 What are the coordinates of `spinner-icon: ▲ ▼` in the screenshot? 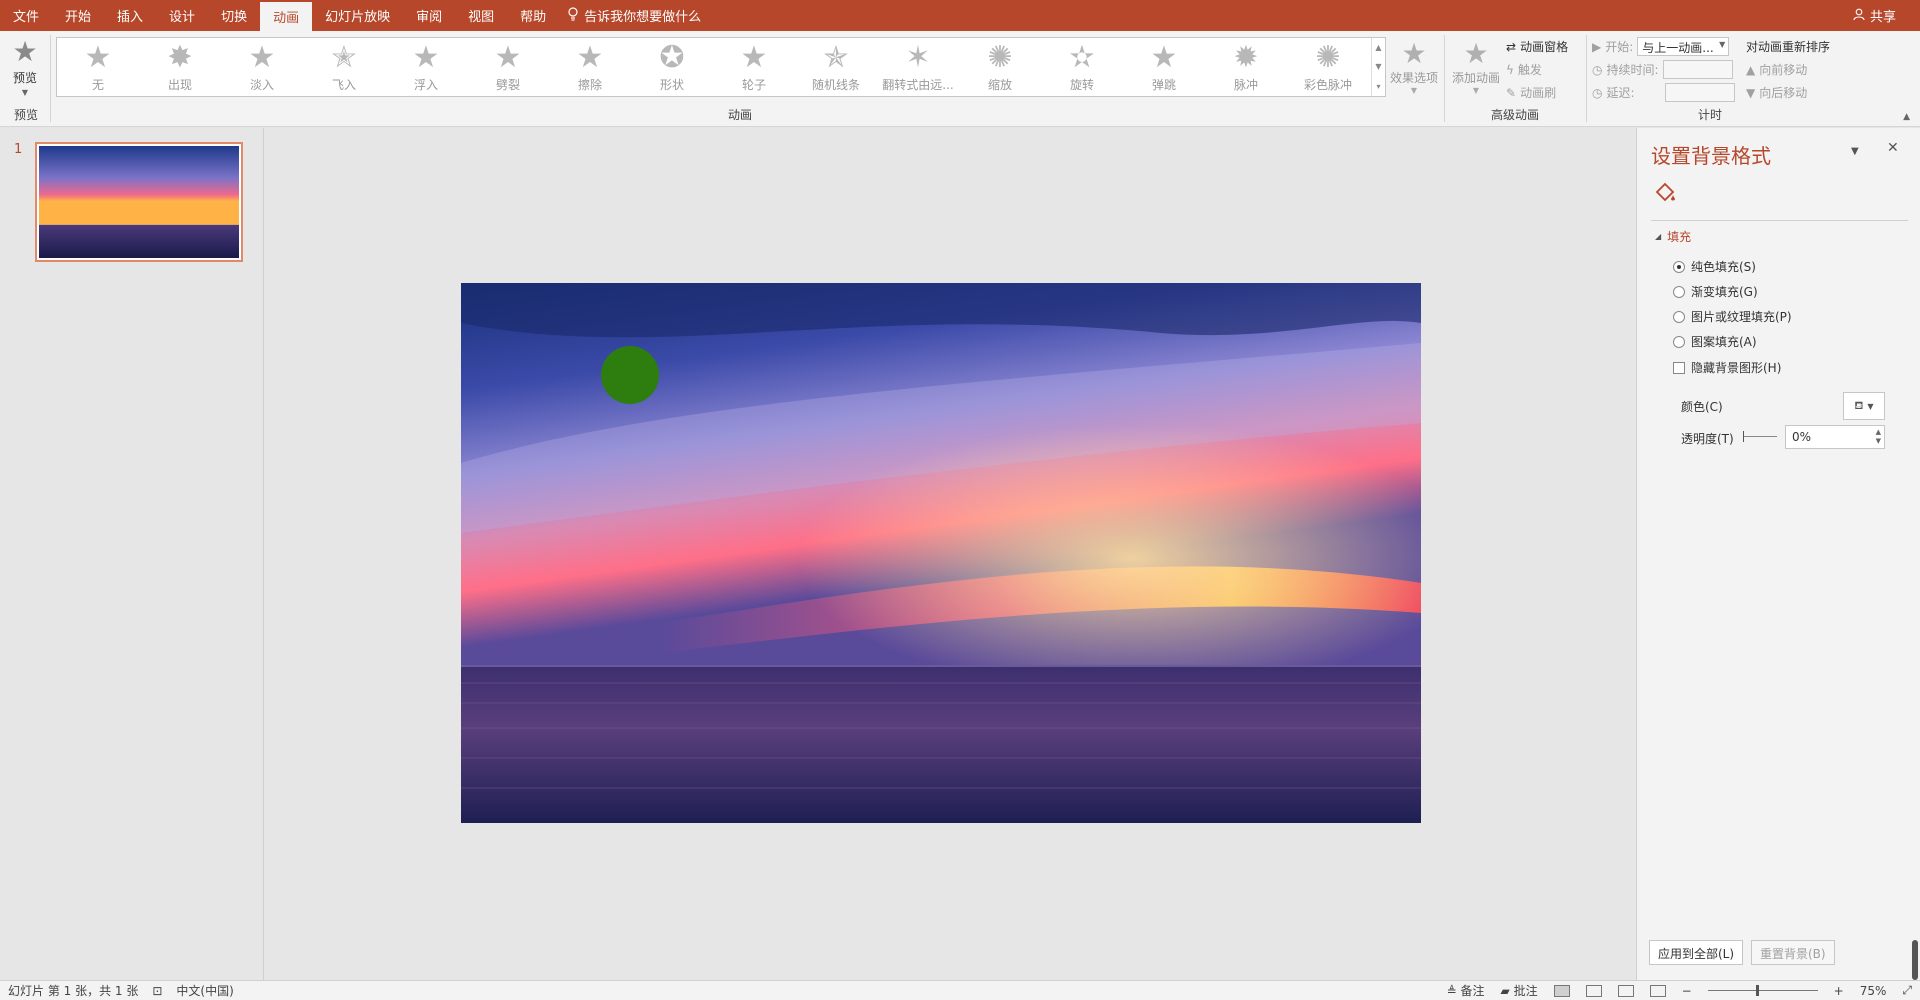 It's located at (1878, 437).